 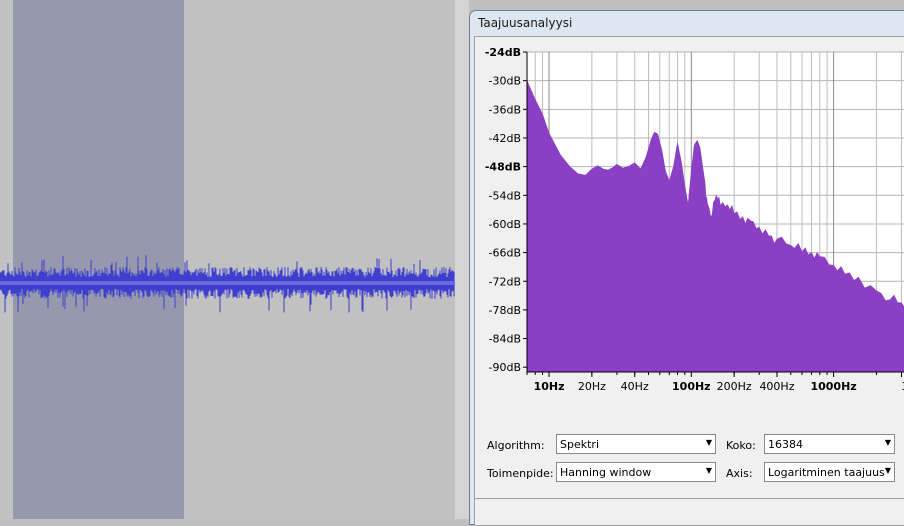 What do you see at coordinates (505, 224) in the screenshot?
I see `y-tick-label: -60dB` at bounding box center [505, 224].